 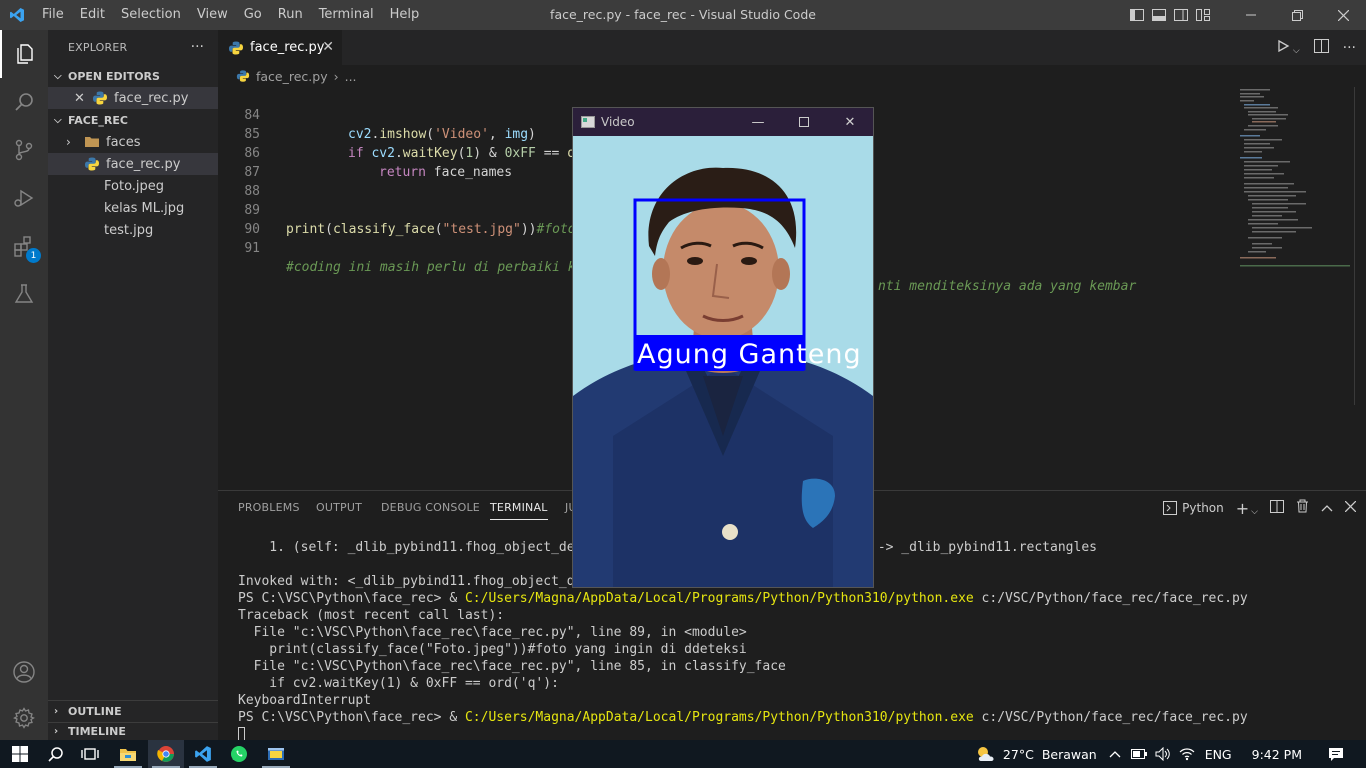 What do you see at coordinates (92, 15) in the screenshot?
I see `menu-edit: Edit` at bounding box center [92, 15].